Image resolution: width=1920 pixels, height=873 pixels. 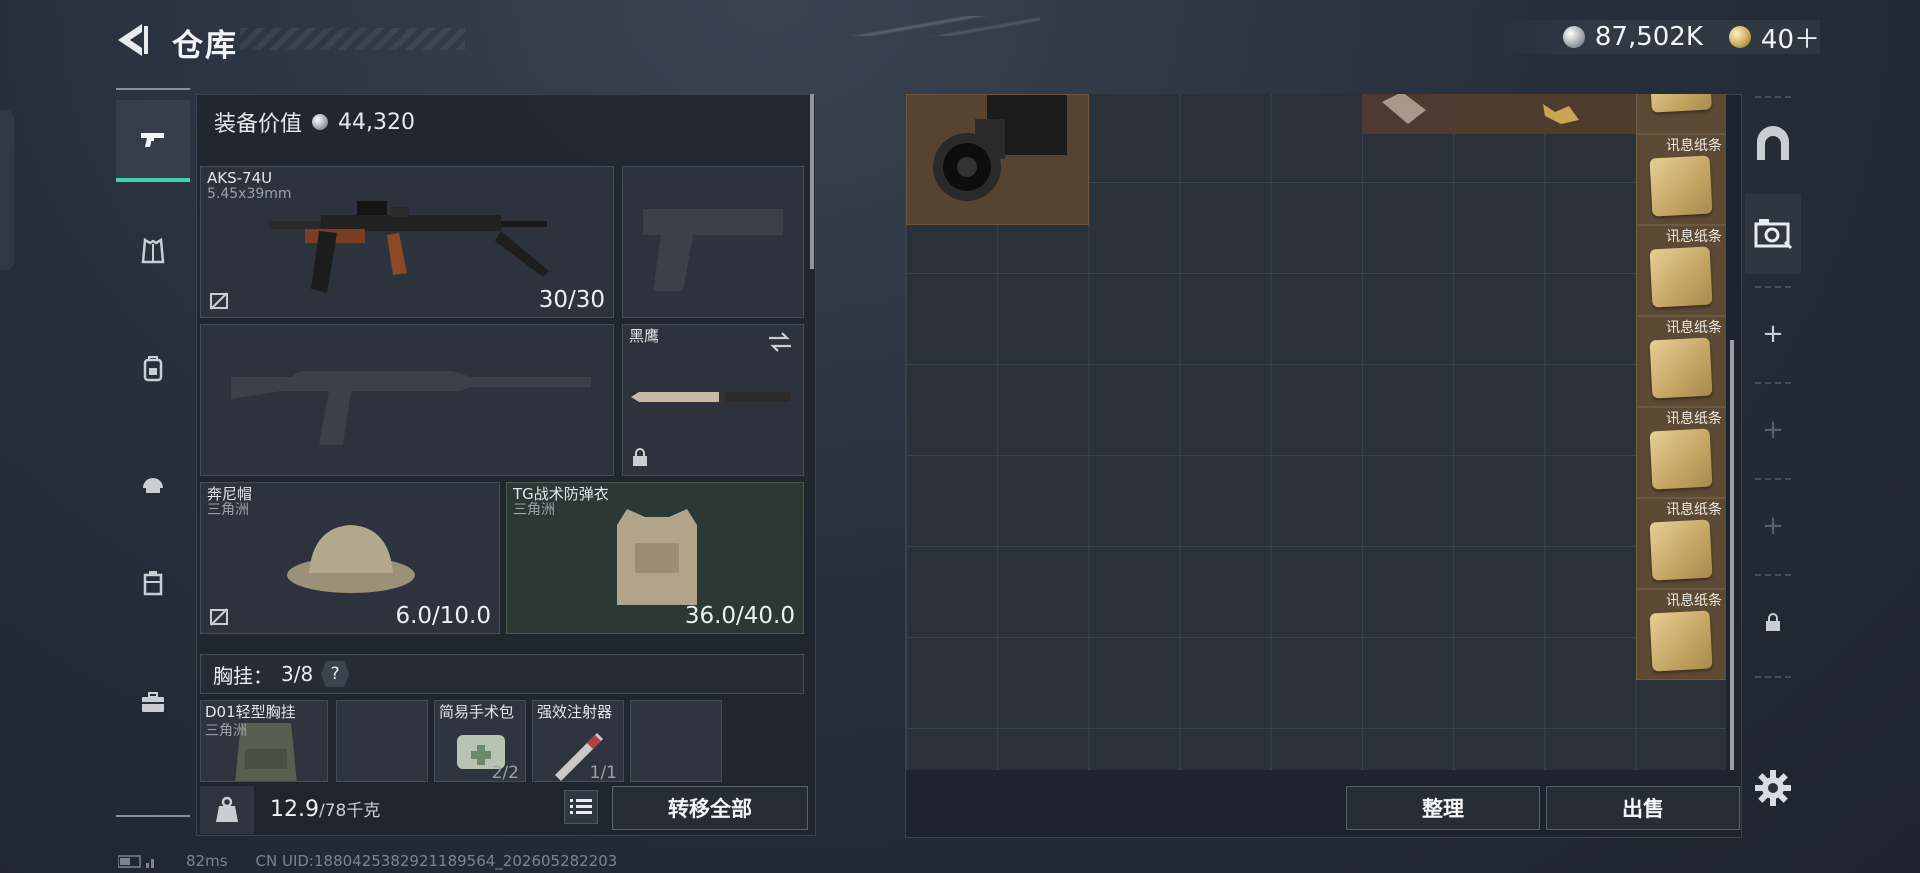 I want to click on settings-button, so click(x=1773, y=788).